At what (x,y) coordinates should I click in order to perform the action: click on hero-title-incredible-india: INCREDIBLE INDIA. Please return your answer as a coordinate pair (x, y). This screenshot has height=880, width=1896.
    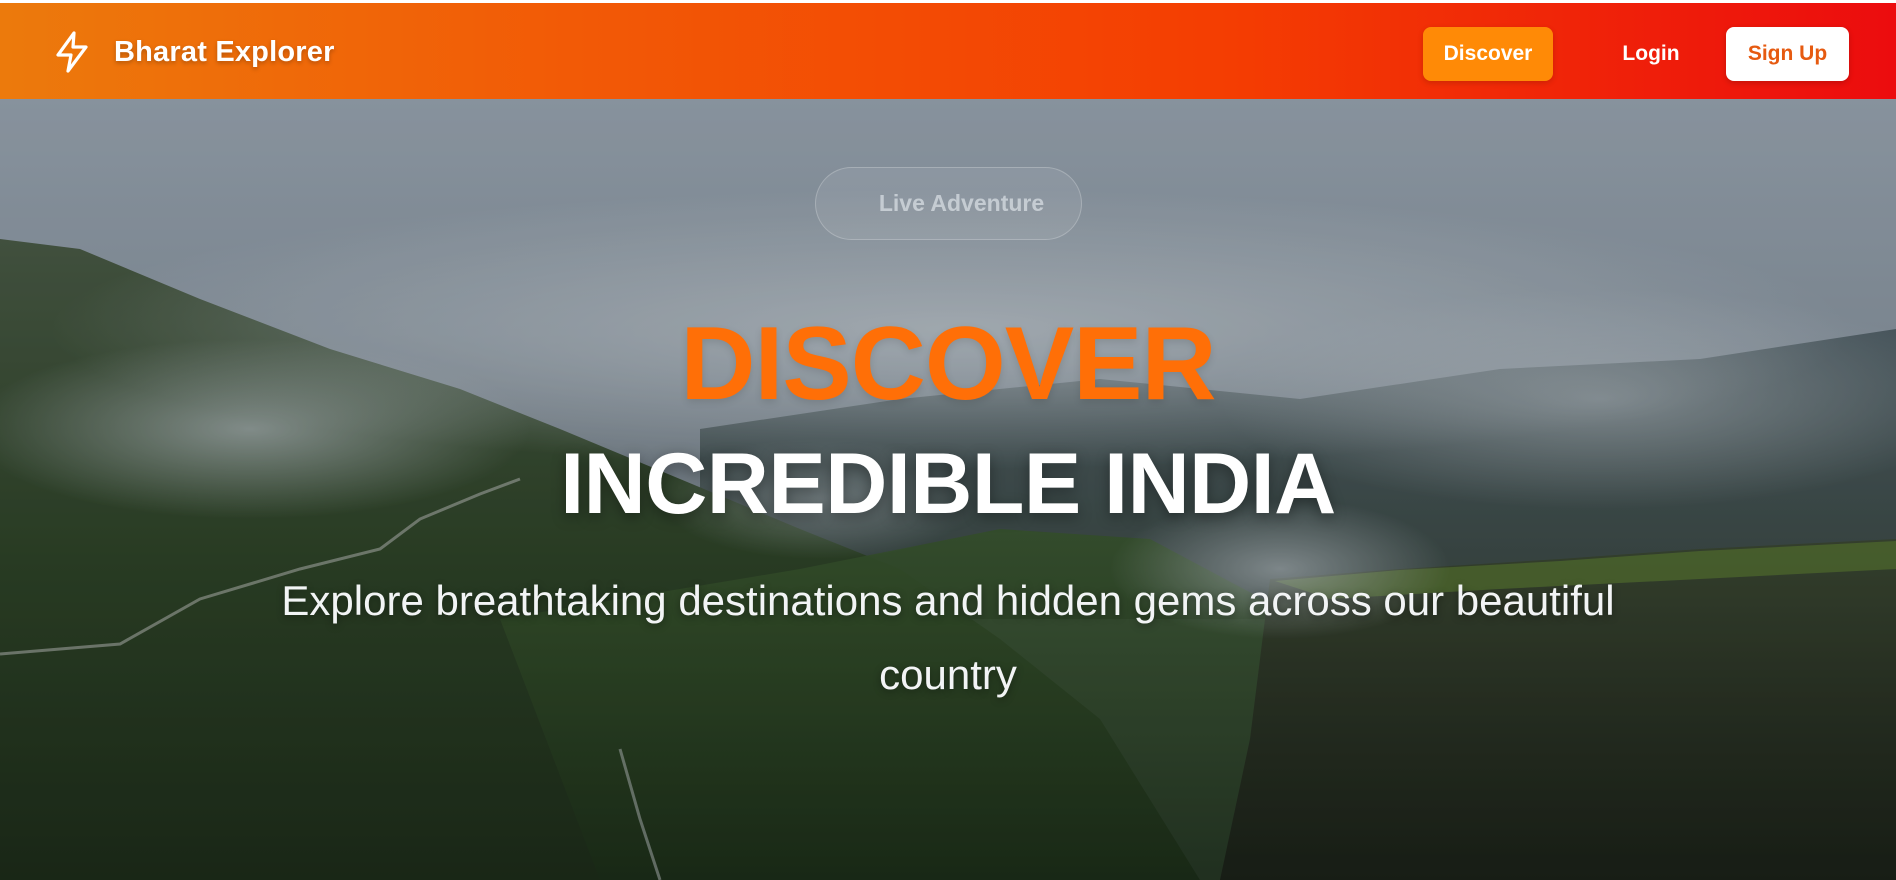
    Looking at the image, I should click on (948, 484).